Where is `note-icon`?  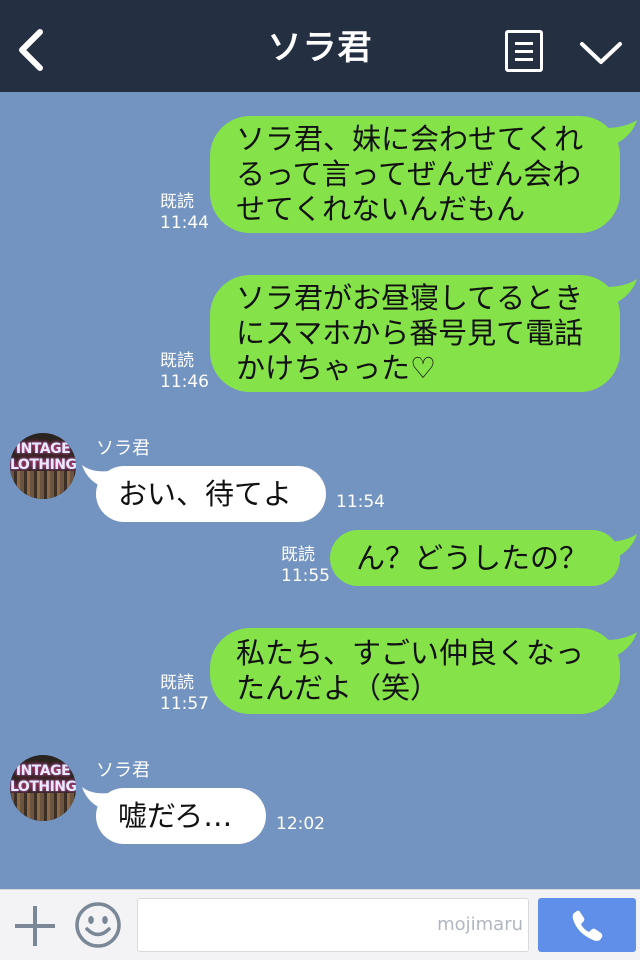
note-icon is located at coordinates (524, 51).